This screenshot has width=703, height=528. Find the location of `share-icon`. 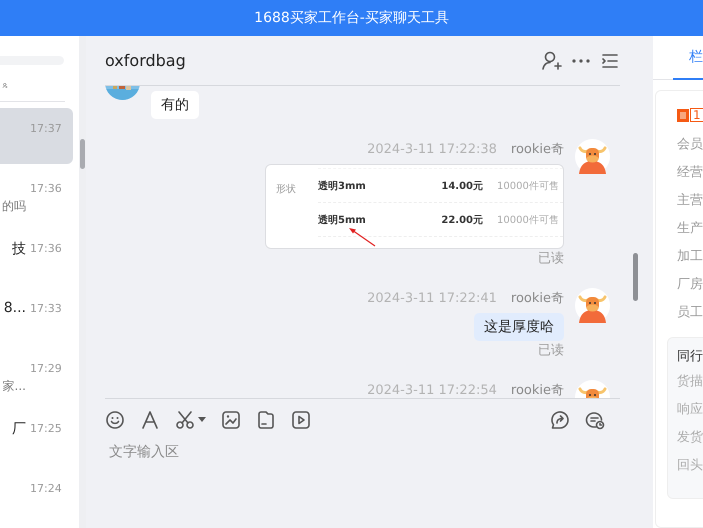

share-icon is located at coordinates (560, 420).